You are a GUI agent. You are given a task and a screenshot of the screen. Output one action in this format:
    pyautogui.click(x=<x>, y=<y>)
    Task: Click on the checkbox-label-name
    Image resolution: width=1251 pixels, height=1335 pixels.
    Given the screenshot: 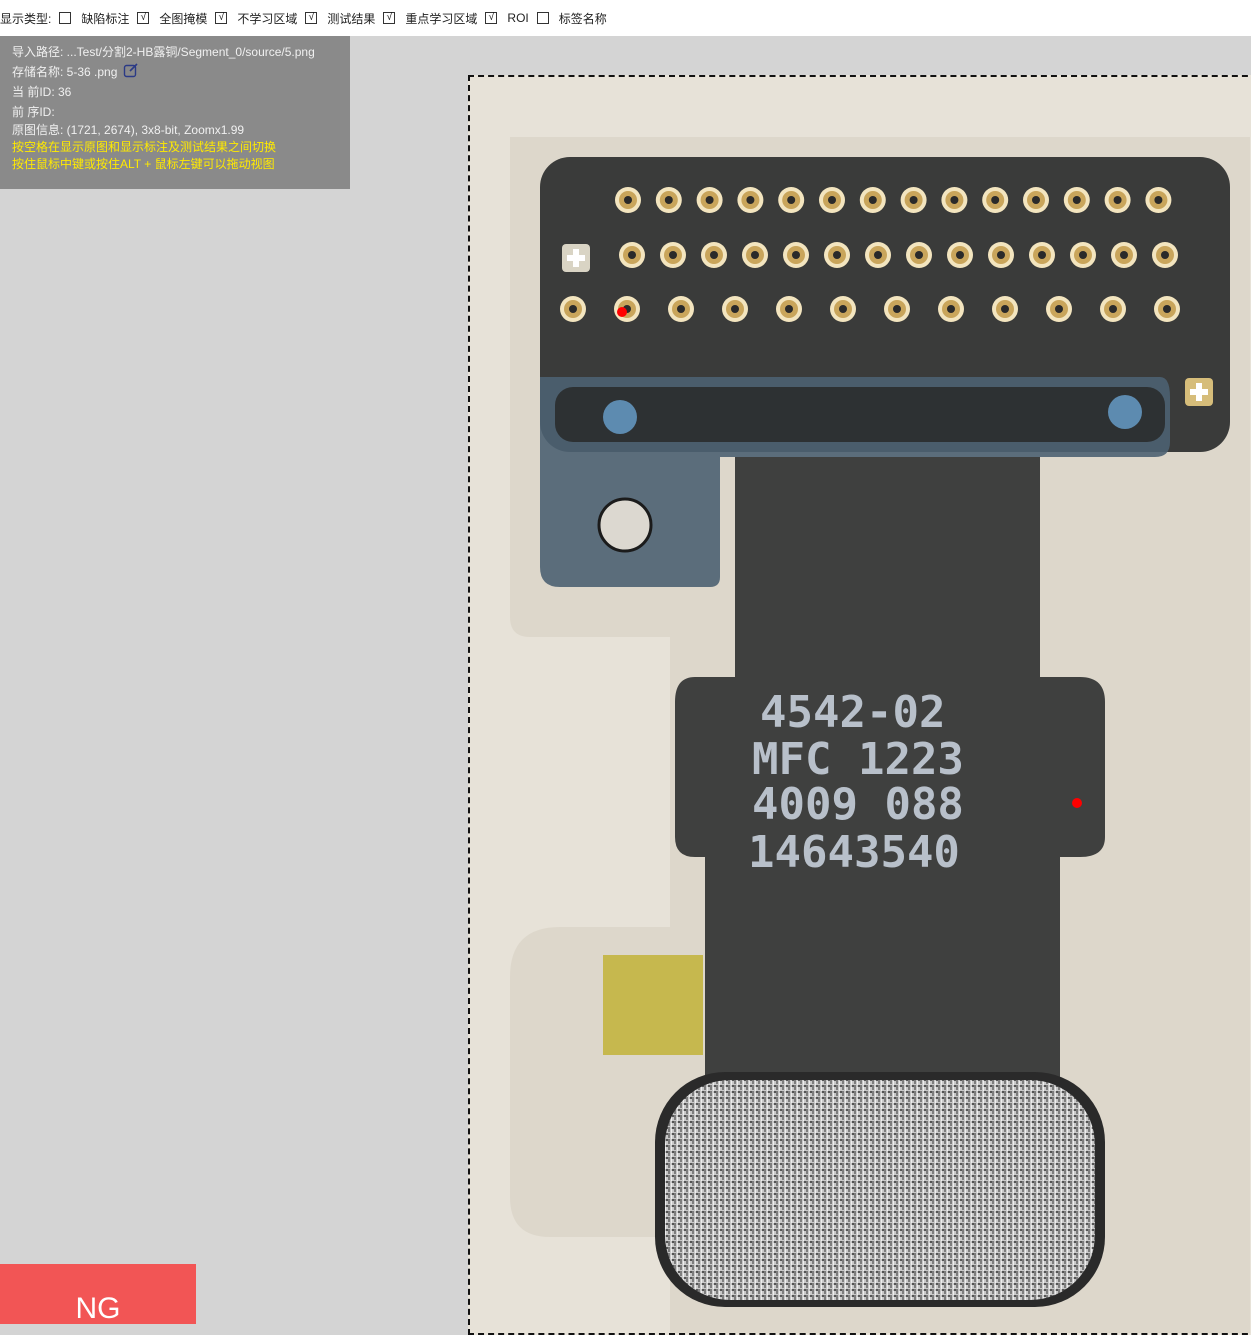 What is the action you would take?
    pyautogui.click(x=542, y=18)
    